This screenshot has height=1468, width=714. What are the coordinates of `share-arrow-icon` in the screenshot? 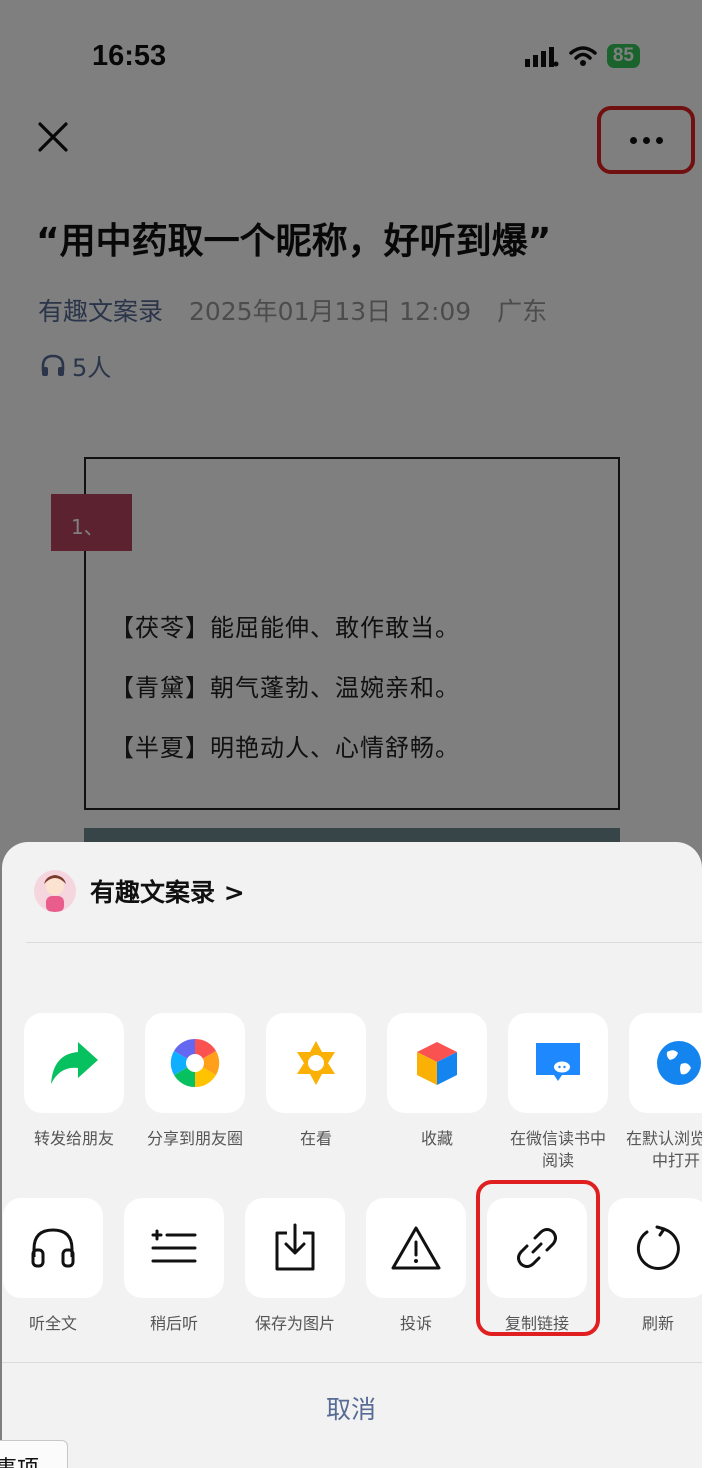 It's located at (74, 1063).